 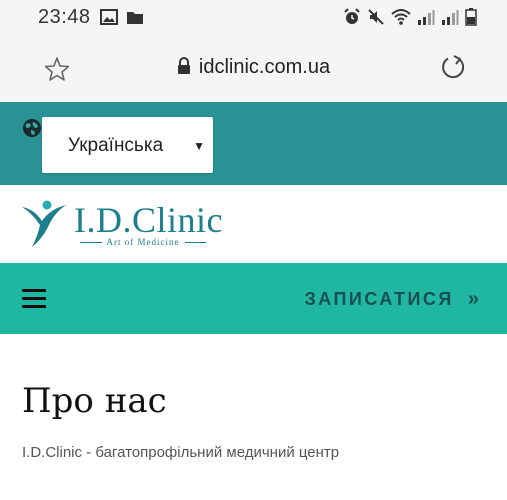 I want to click on tagline-text: Art of Medicine, so click(x=143, y=242).